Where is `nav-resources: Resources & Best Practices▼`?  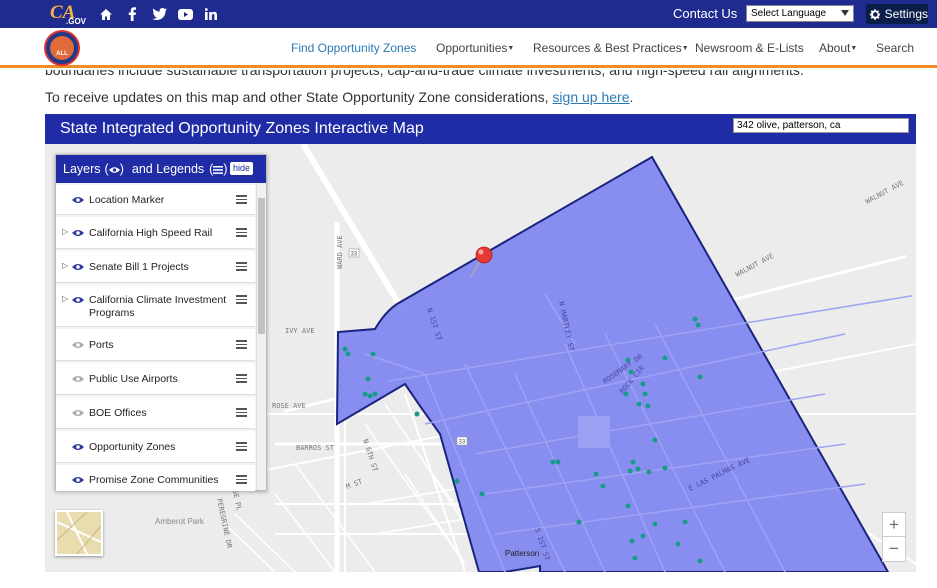
nav-resources: Resources & Best Practices▼ is located at coordinates (611, 48).